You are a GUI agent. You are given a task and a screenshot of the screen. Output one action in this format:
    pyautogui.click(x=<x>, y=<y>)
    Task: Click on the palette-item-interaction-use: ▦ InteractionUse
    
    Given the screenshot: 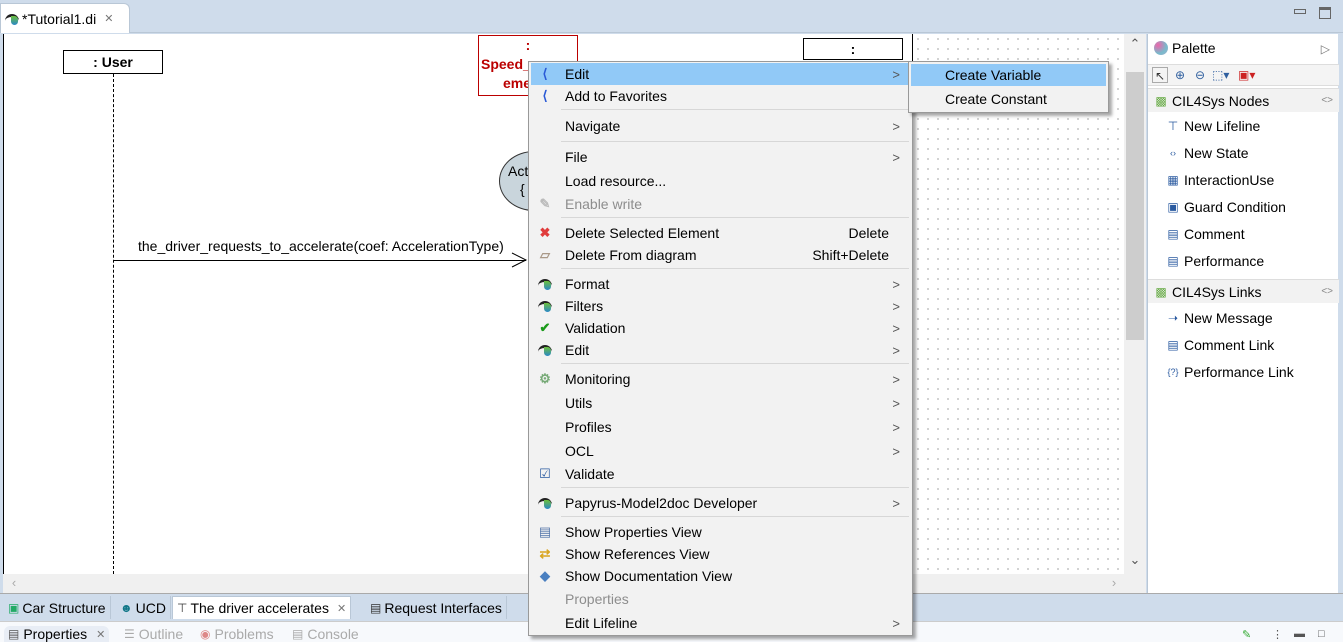 What is the action you would take?
    pyautogui.click(x=1220, y=180)
    